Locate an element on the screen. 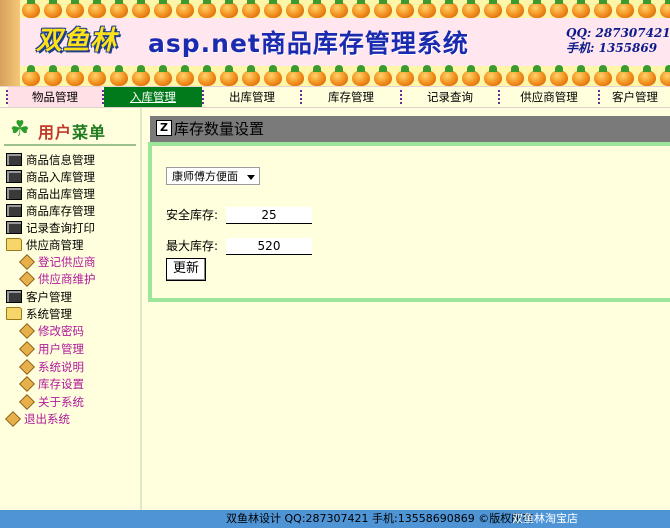  menu-item-goods-stock: 商品库存管理 is located at coordinates (50, 211).